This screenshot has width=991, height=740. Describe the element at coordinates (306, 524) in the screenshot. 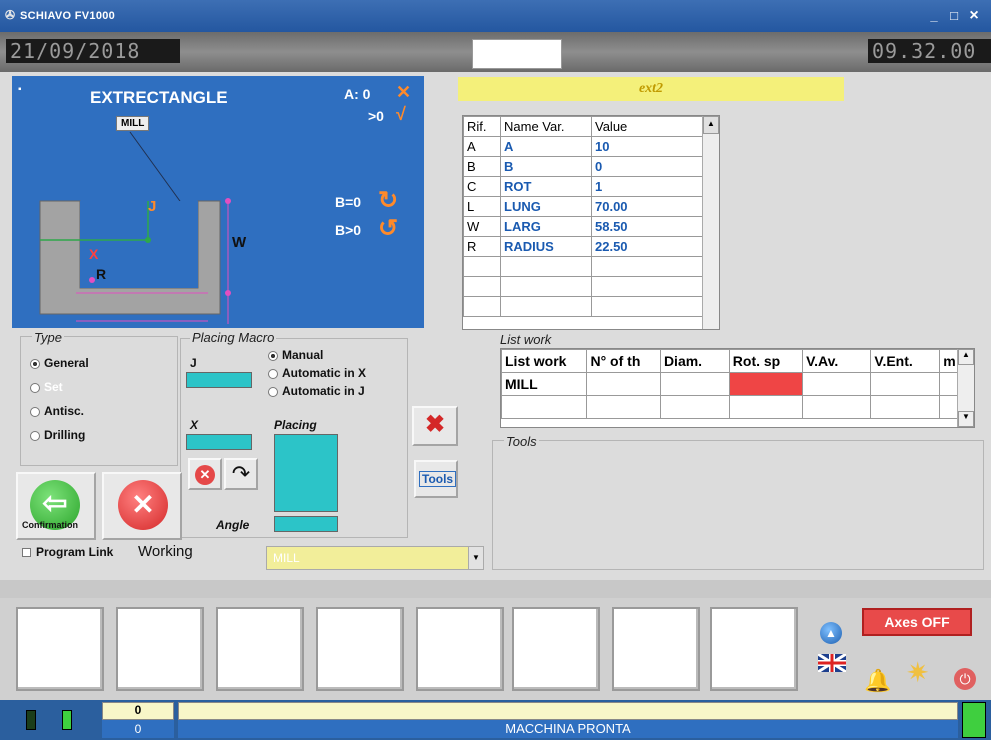

I see `angle-field` at that location.